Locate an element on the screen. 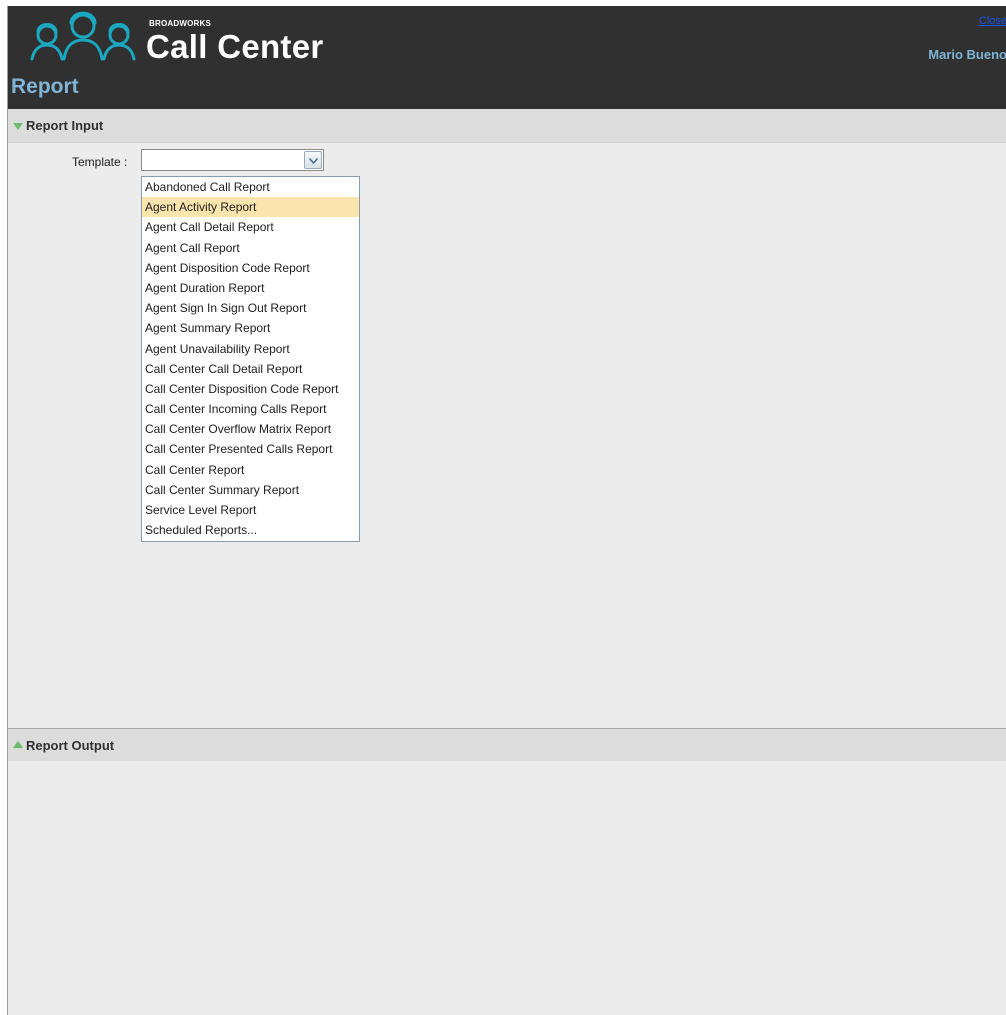 This screenshot has height=1015, width=1006. template-select is located at coordinates (232, 160).